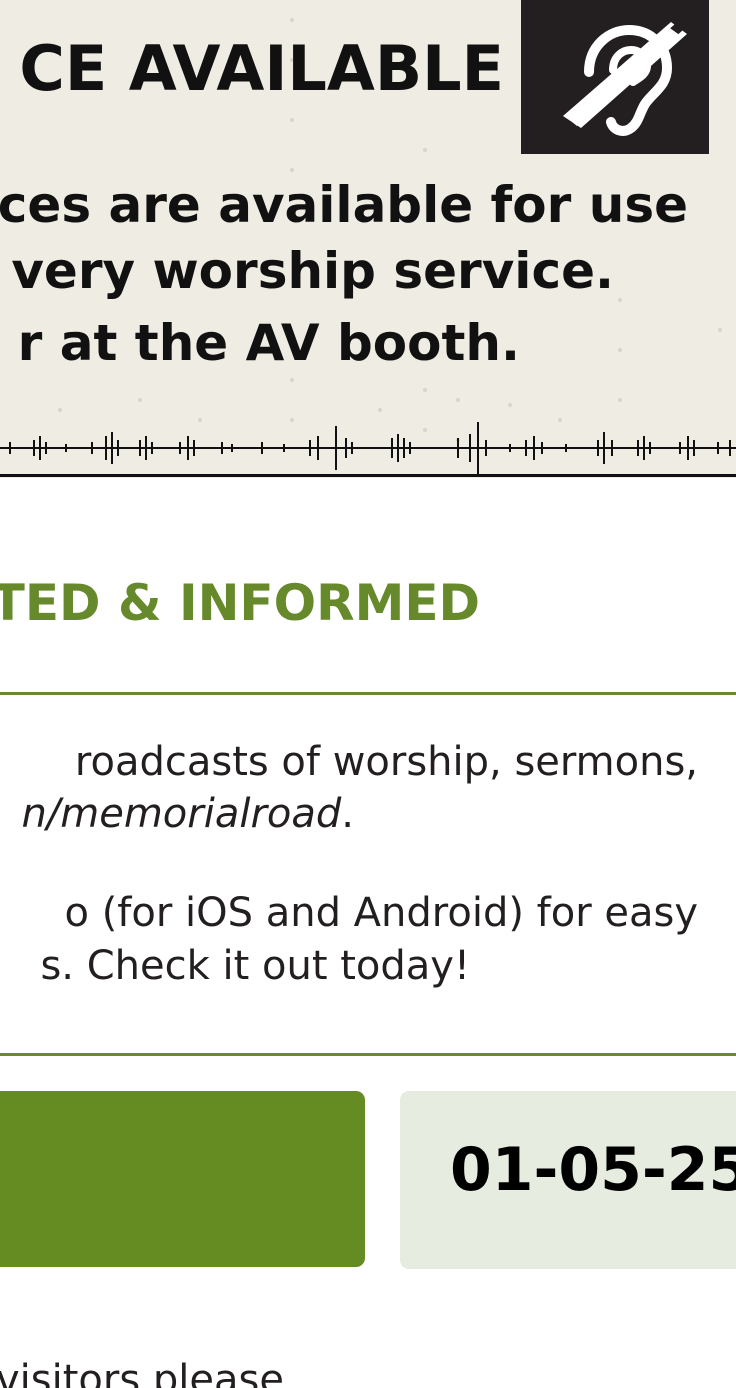 The height and width of the screenshot is (1388, 736). Describe the element at coordinates (268, 343) in the screenshot. I see `banner-line-3: r at the AV booth.` at that location.